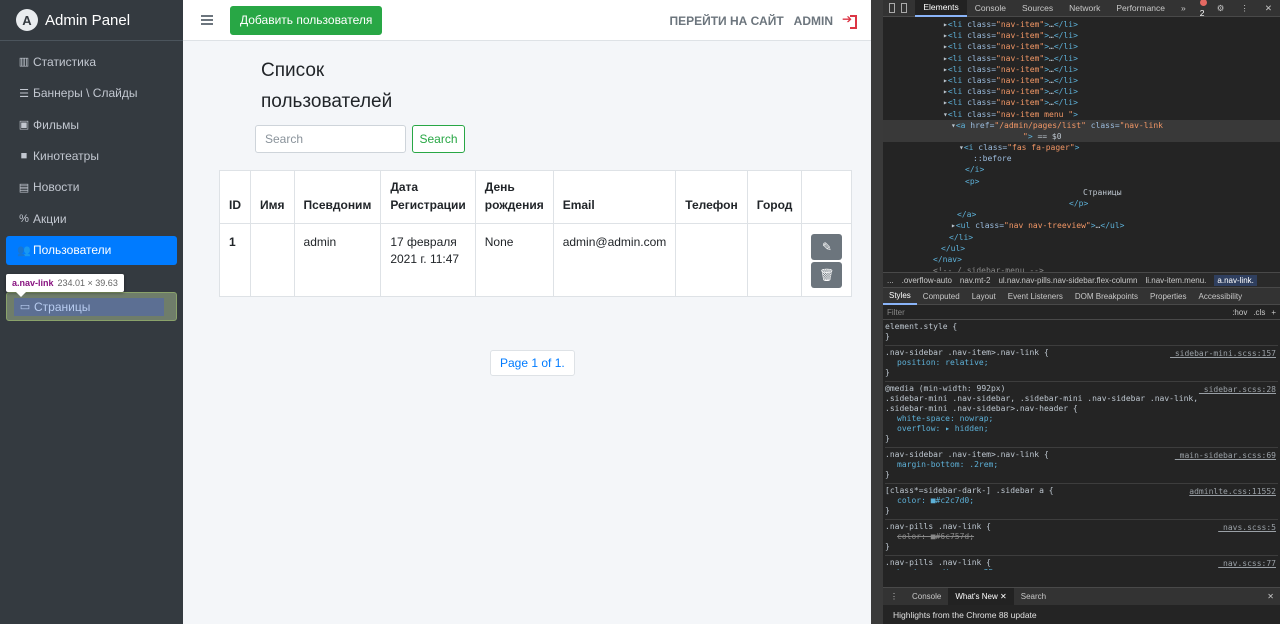 Image resolution: width=1280 pixels, height=624 pixels. What do you see at coordinates (1081, 203) in the screenshot?
I see `dom-node-line: </p>` at bounding box center [1081, 203].